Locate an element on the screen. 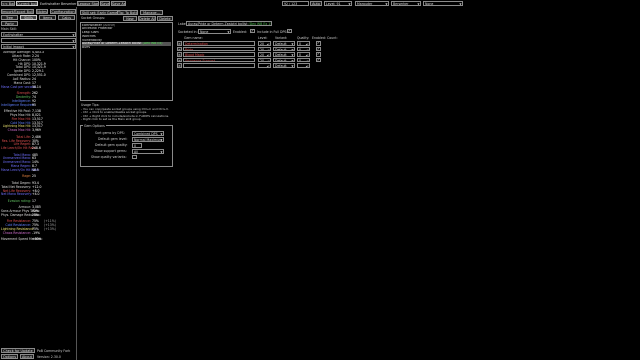 This screenshot has width=640, height=360. level-dropdown: Level: 91 ▼ is located at coordinates (338, 3).